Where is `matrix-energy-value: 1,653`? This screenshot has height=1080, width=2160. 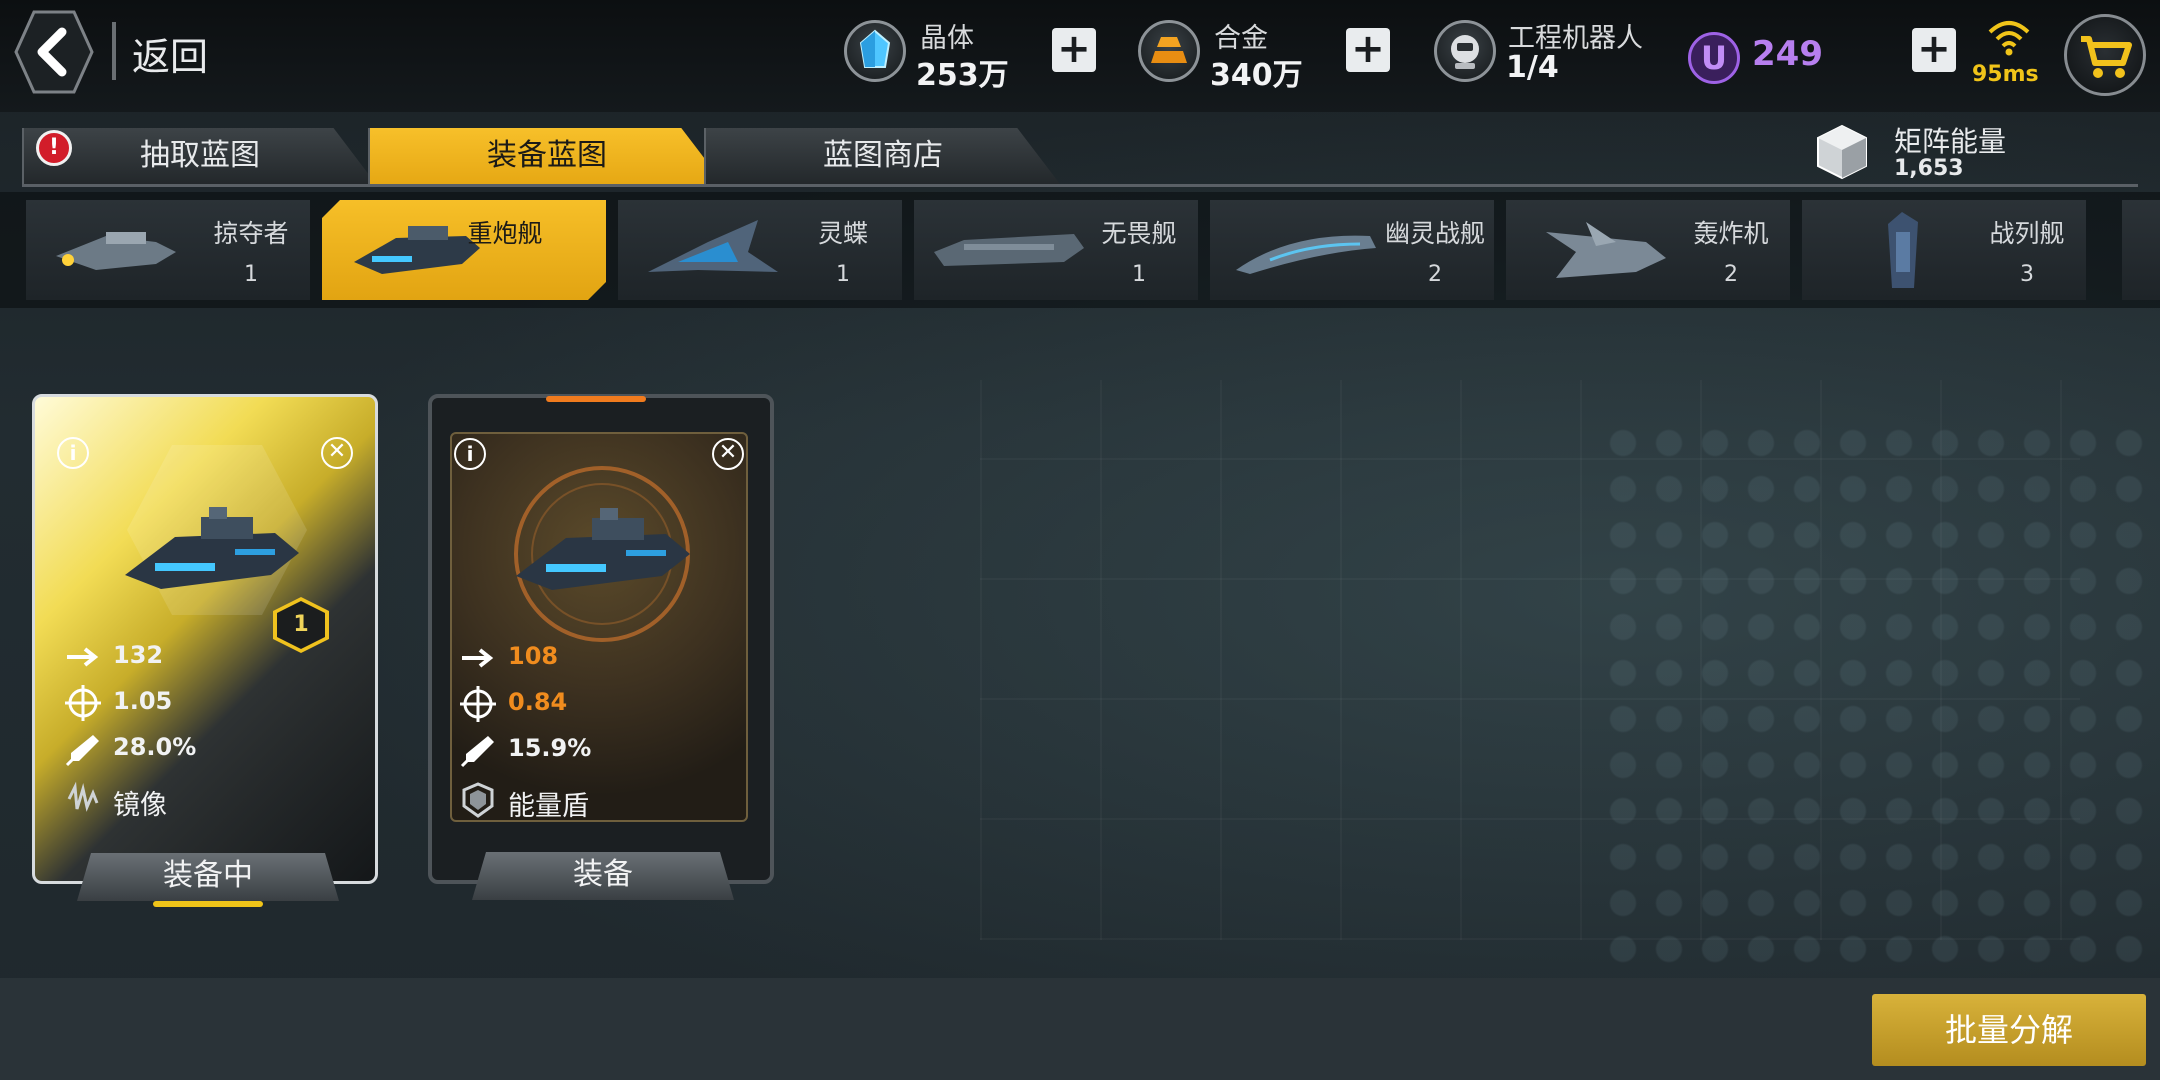 matrix-energy-value: 1,653 is located at coordinates (1929, 168).